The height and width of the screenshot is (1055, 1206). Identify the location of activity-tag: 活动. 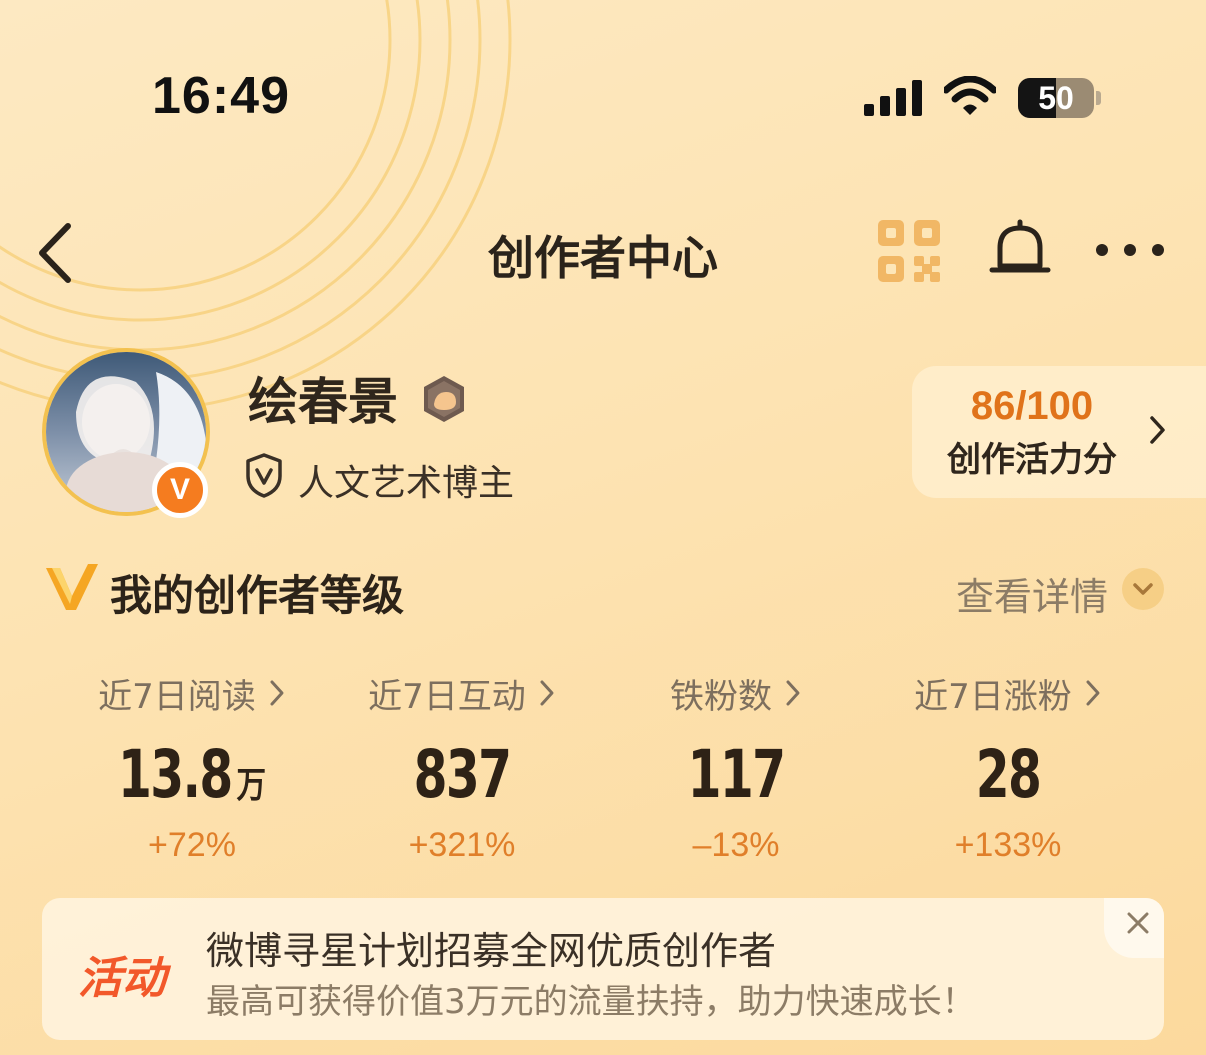
(122, 978).